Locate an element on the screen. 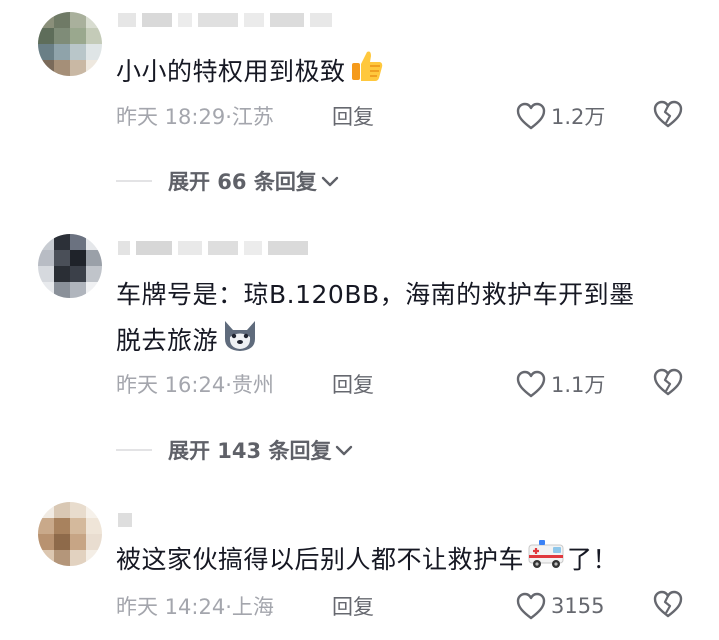 Image resolution: width=719 pixels, height=640 pixels. comment-text-body: 小小的特权用到极致 is located at coordinates (231, 71).